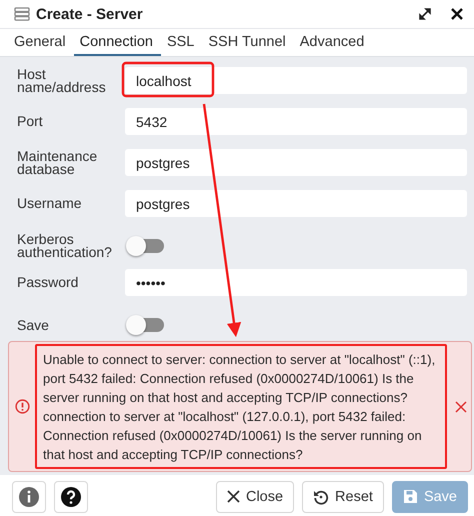 This screenshot has width=474, height=516. What do you see at coordinates (50, 203) in the screenshot?
I see `field-label: Username` at bounding box center [50, 203].